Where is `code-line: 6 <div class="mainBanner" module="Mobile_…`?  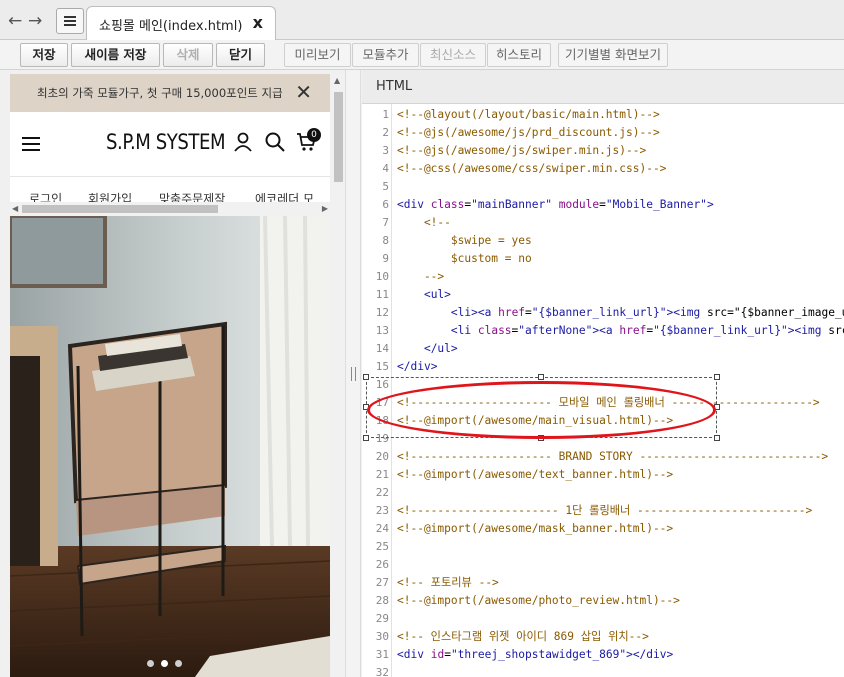
code-line: 6 <div class="mainBanner" module="Mobile_… is located at coordinates (603, 205).